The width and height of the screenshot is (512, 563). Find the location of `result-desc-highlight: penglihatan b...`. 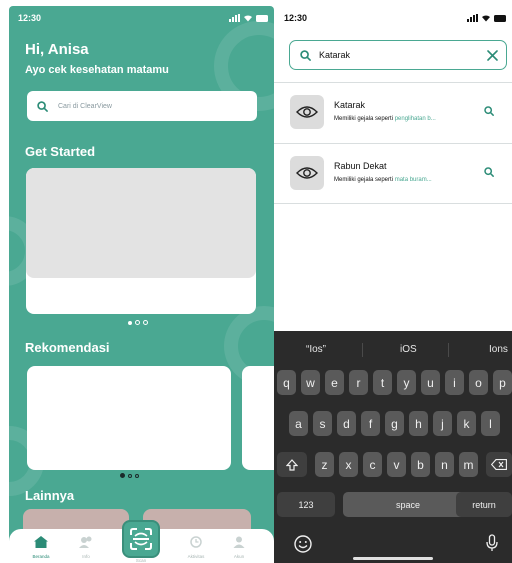

result-desc-highlight: penglihatan b... is located at coordinates (415, 119).